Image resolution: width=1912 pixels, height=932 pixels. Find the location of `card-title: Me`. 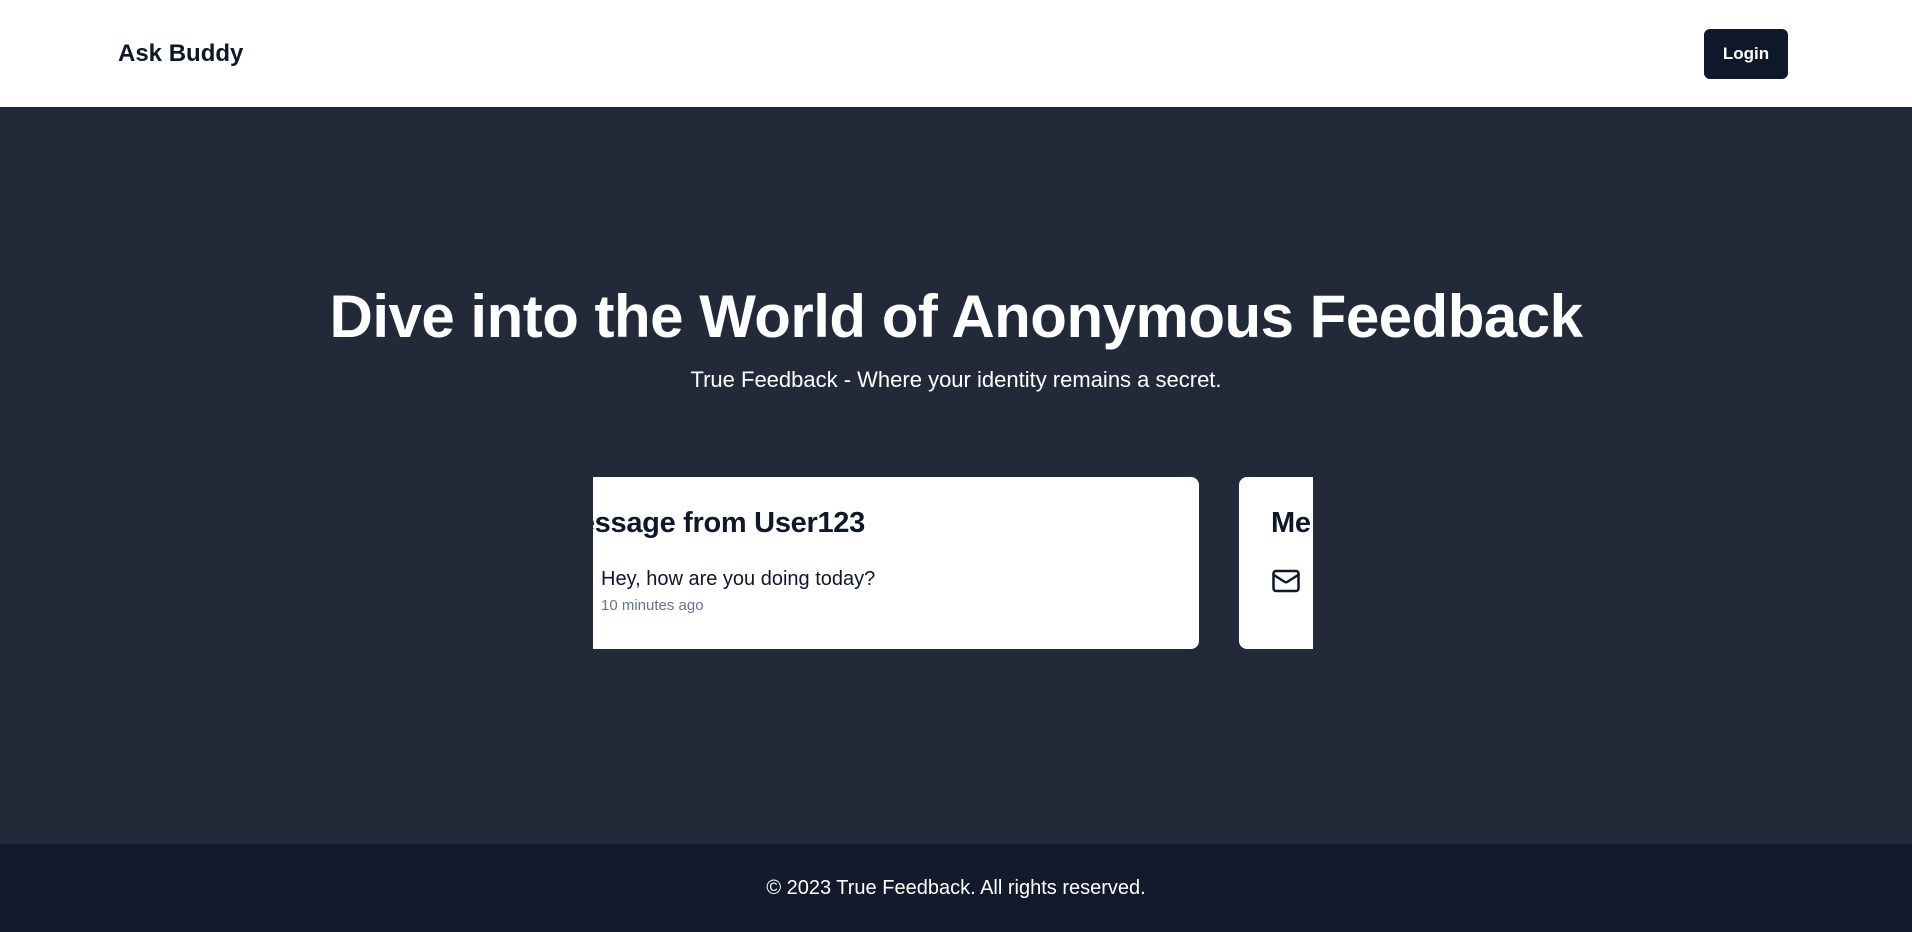

card-title: Me is located at coordinates (1291, 523).